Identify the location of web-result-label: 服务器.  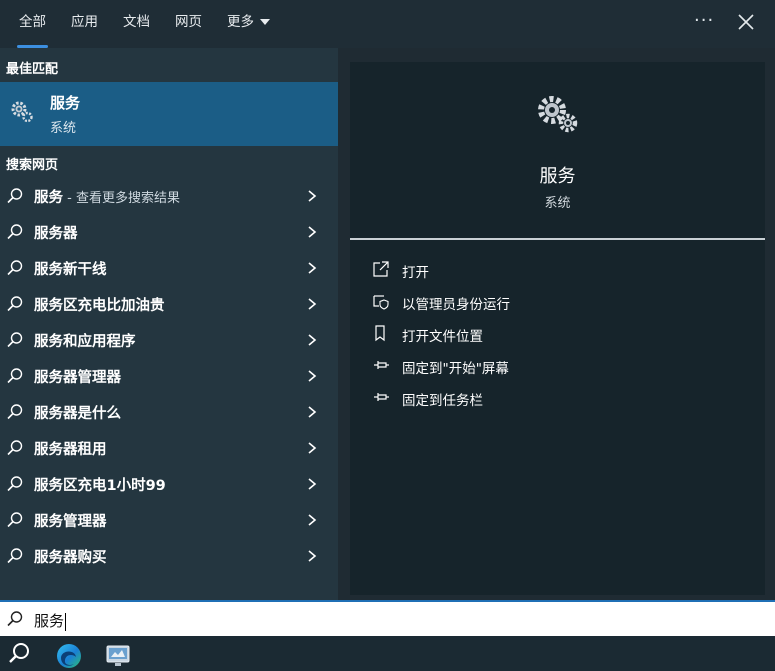
(56, 232).